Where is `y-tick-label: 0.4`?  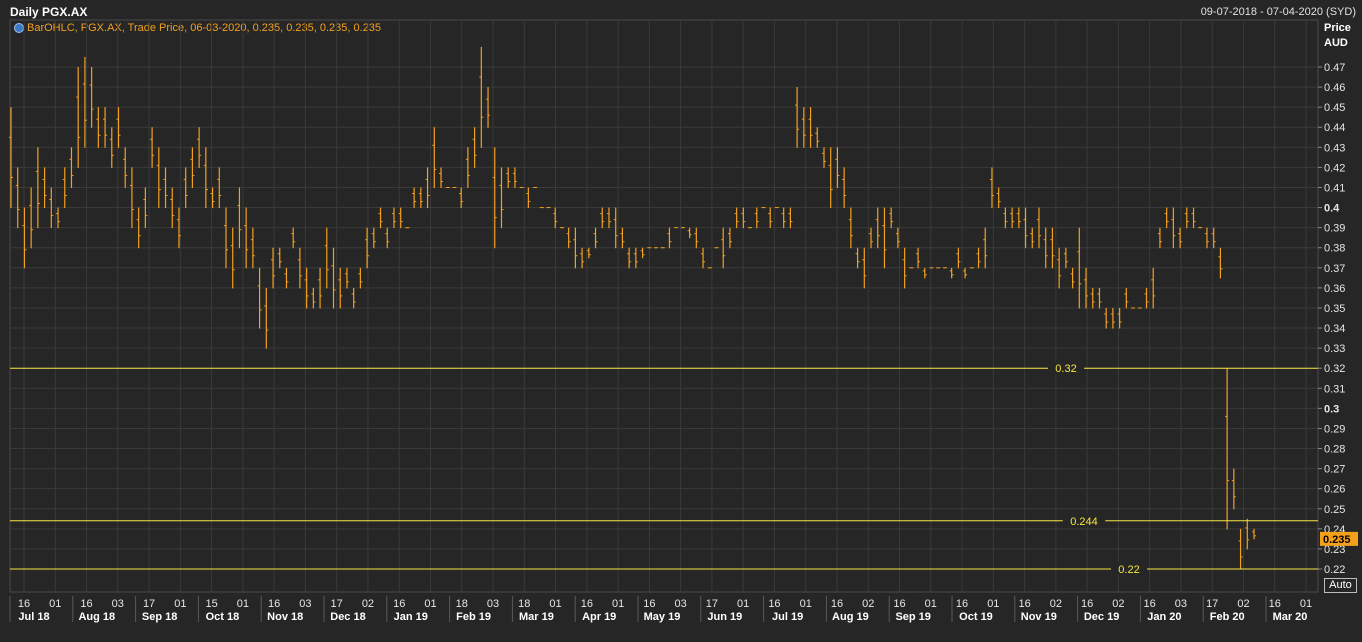
y-tick-label: 0.4 is located at coordinates (1332, 209).